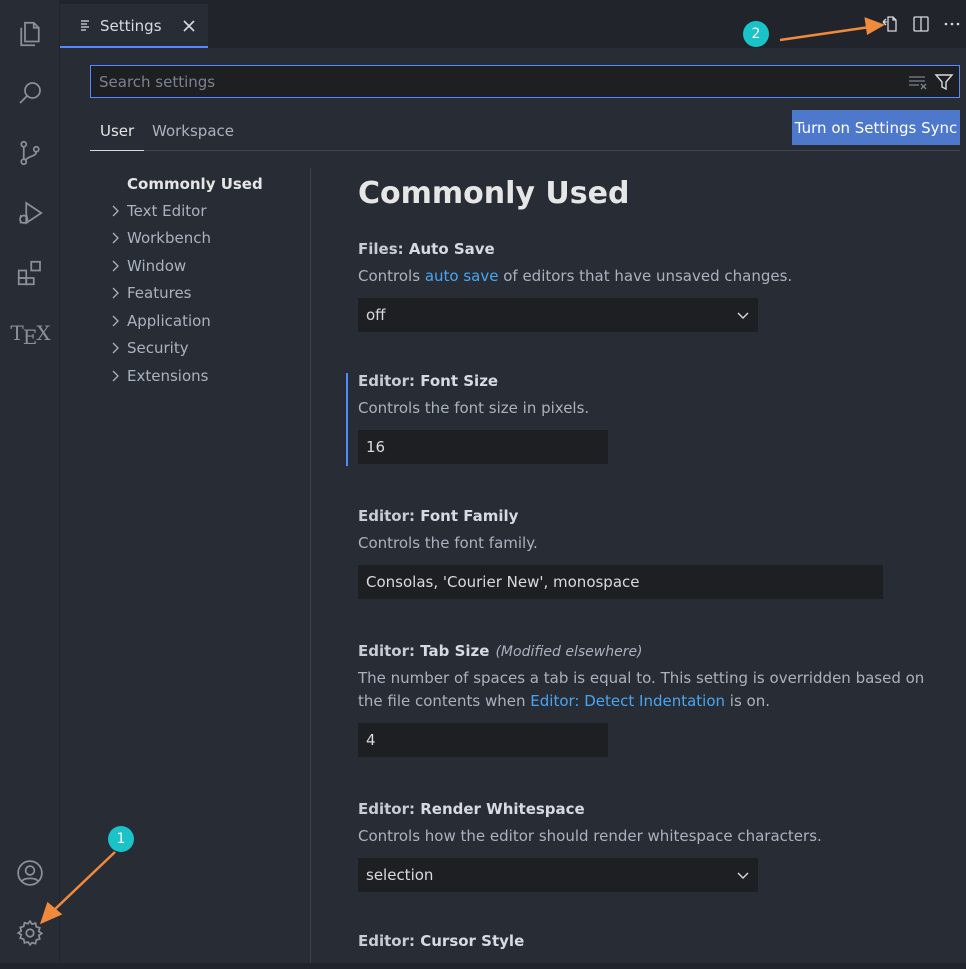 This screenshot has height=969, width=966. What do you see at coordinates (400, 875) in the screenshot?
I see `select-value: selection` at bounding box center [400, 875].